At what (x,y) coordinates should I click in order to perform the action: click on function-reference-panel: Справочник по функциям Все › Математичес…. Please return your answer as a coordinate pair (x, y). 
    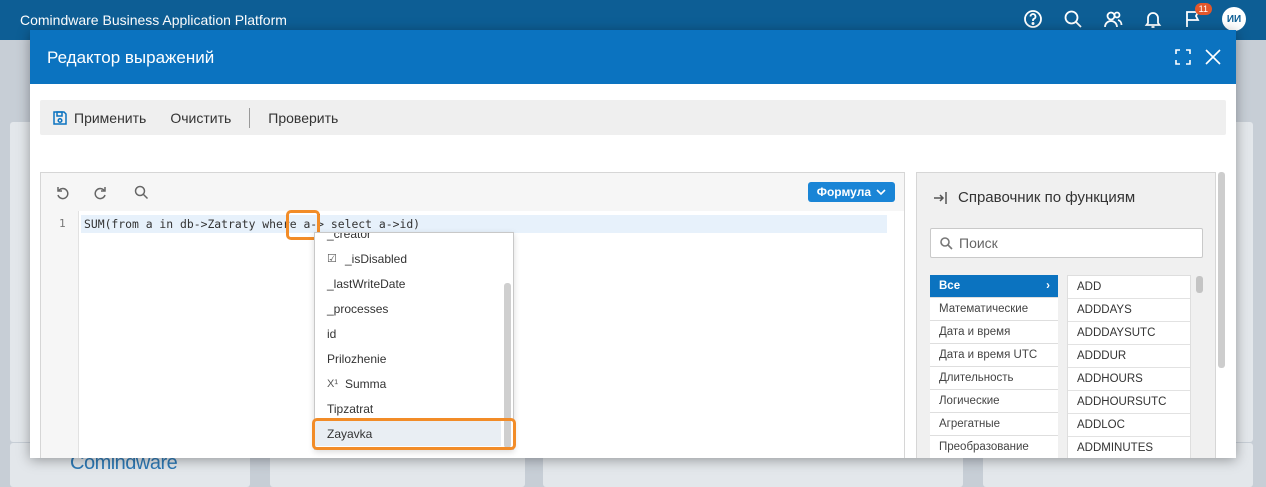
    Looking at the image, I should click on (1066, 315).